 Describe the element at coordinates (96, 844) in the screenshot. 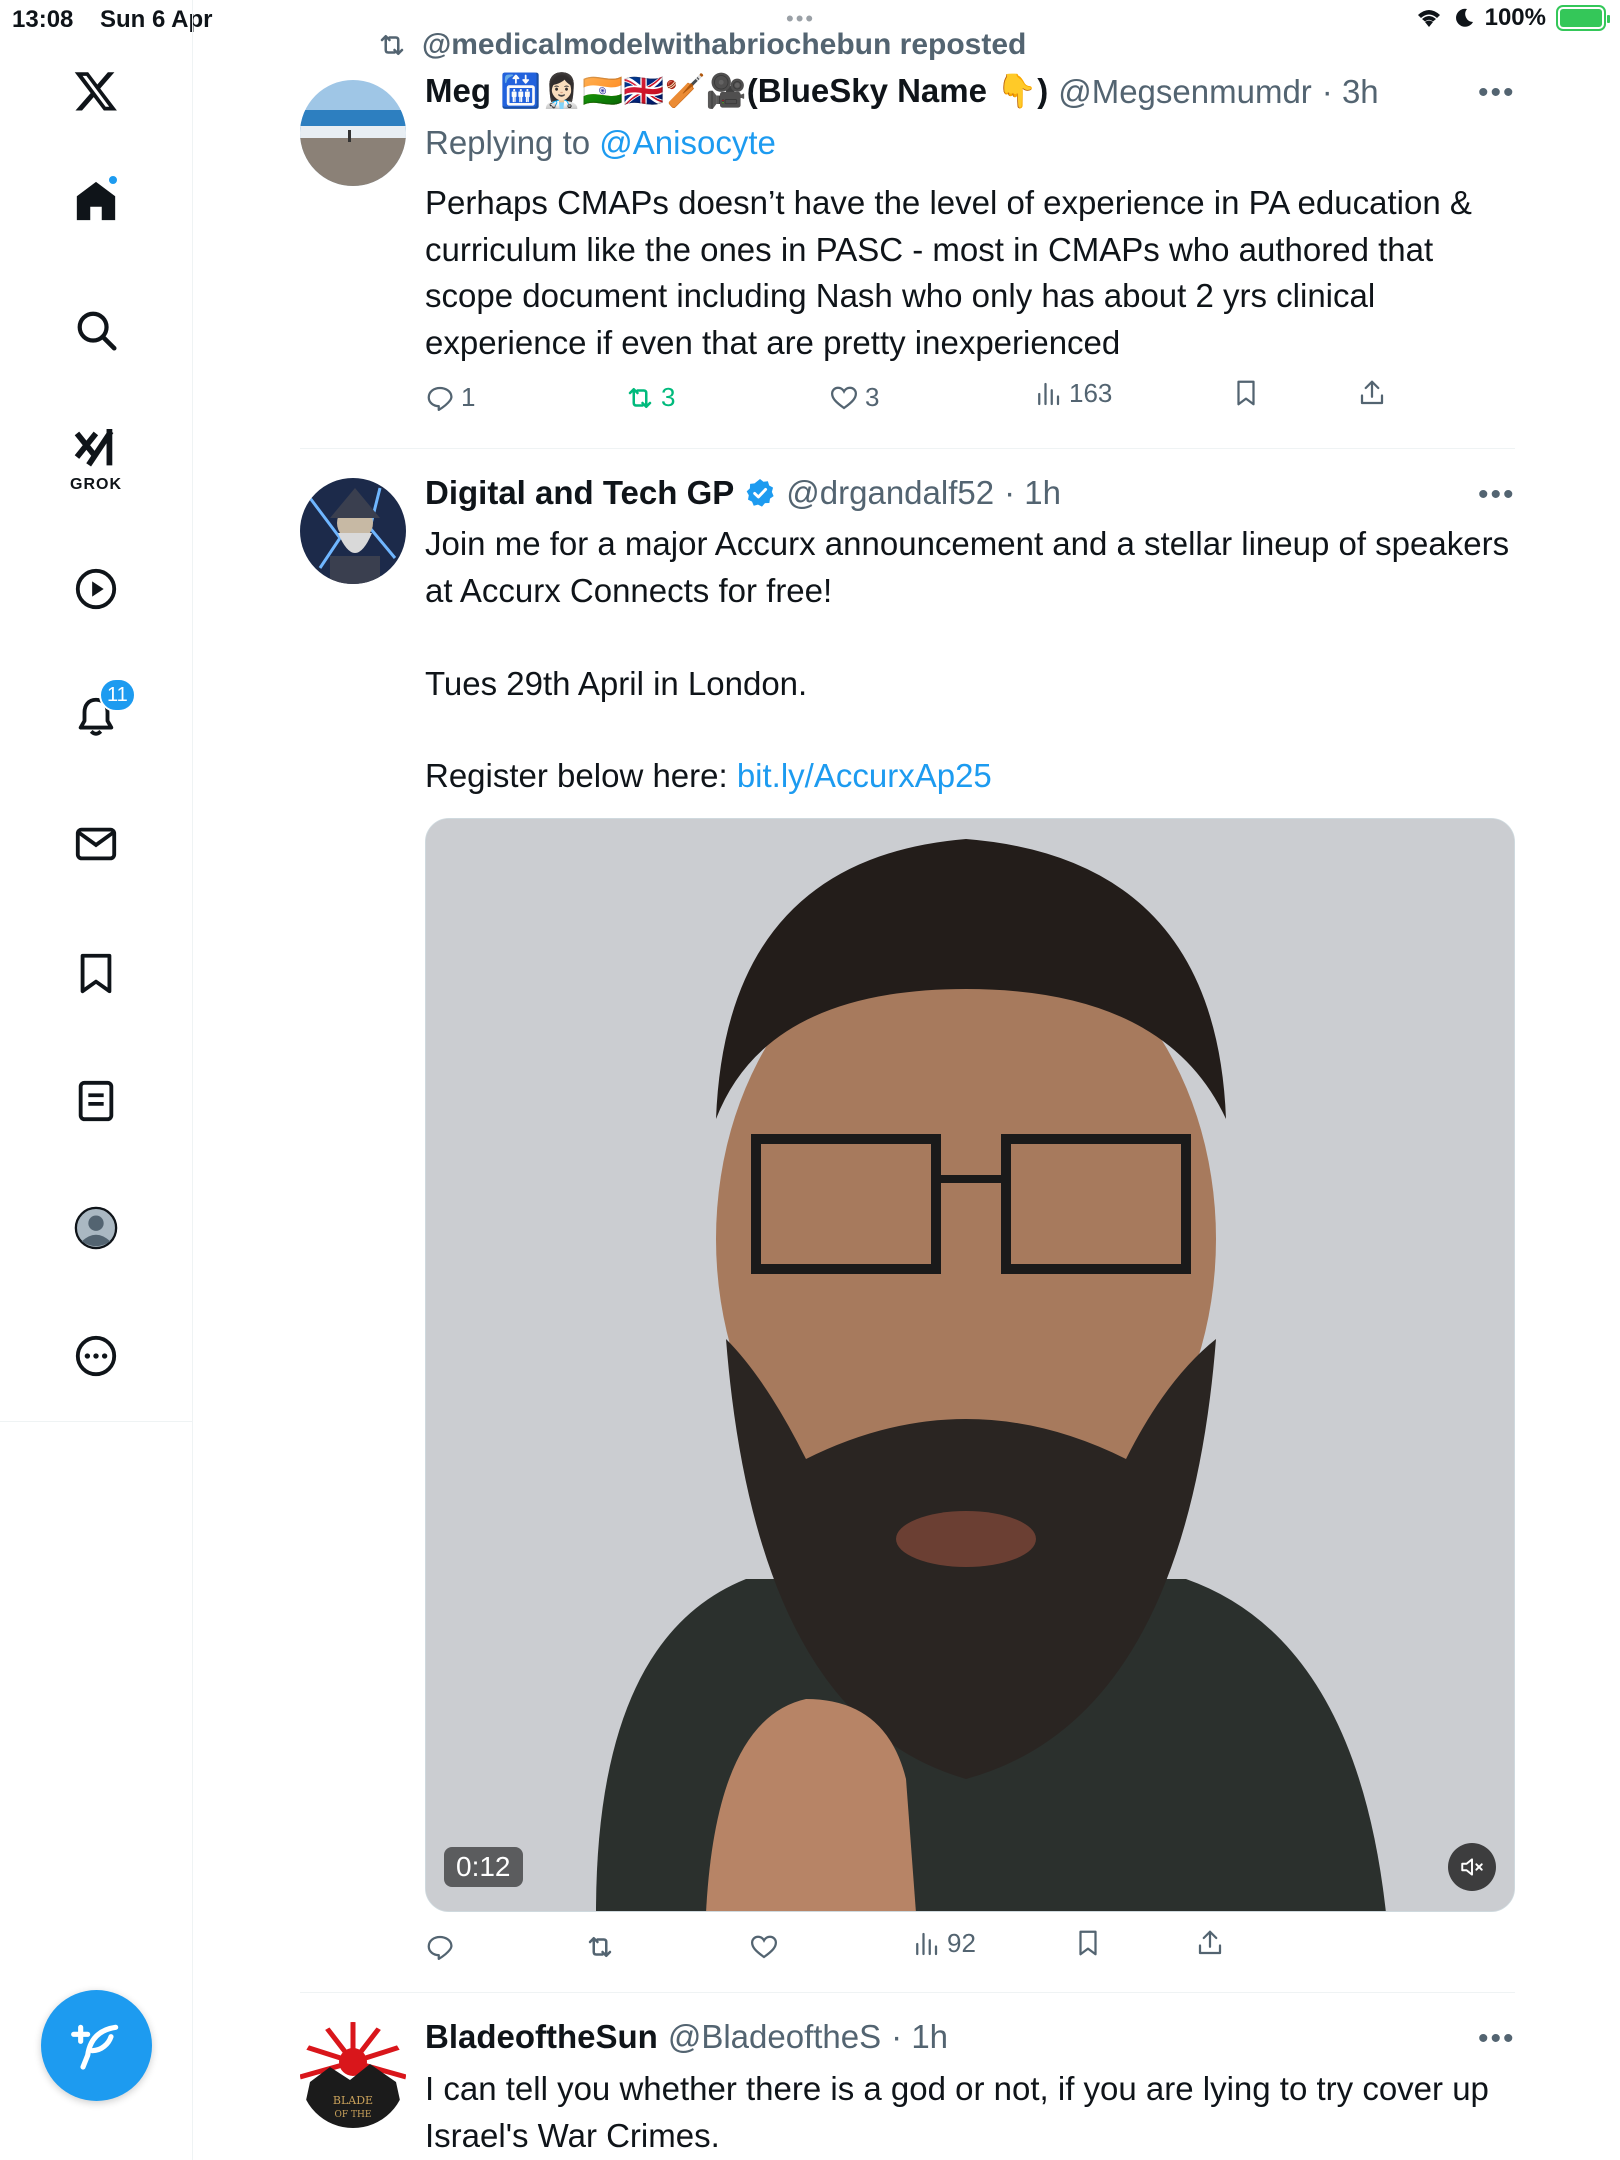

I see `messages-envelope-icon` at that location.